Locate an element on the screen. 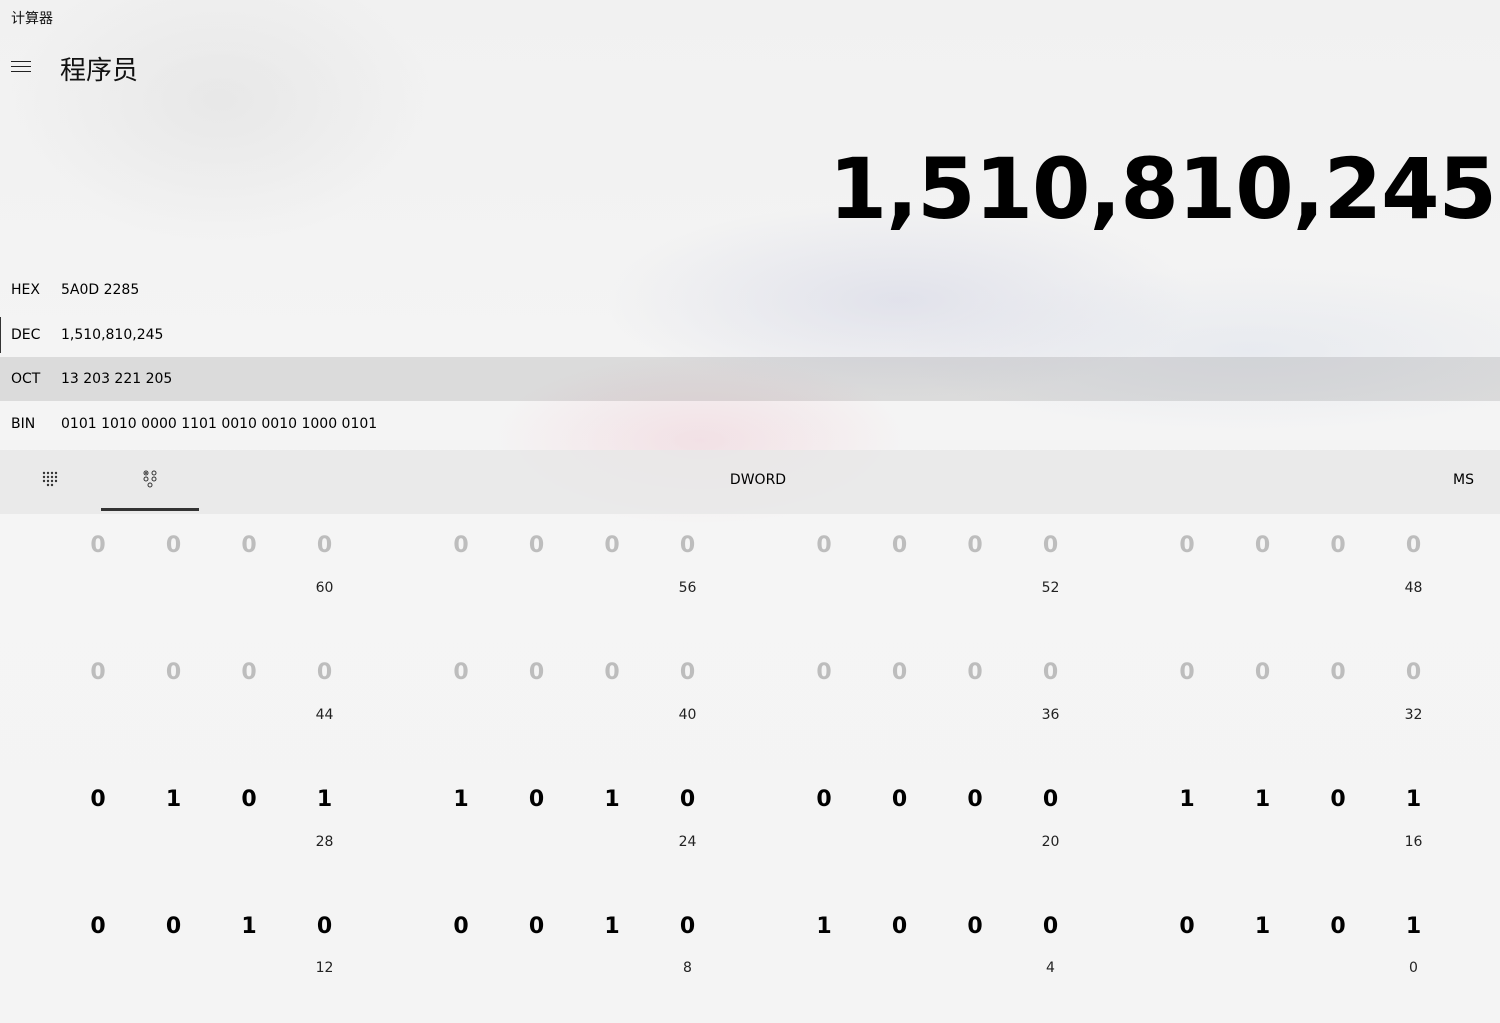 Image resolution: width=1500 pixels, height=1023 pixels. bit-toggle-keypad-icon is located at coordinates (150, 480).